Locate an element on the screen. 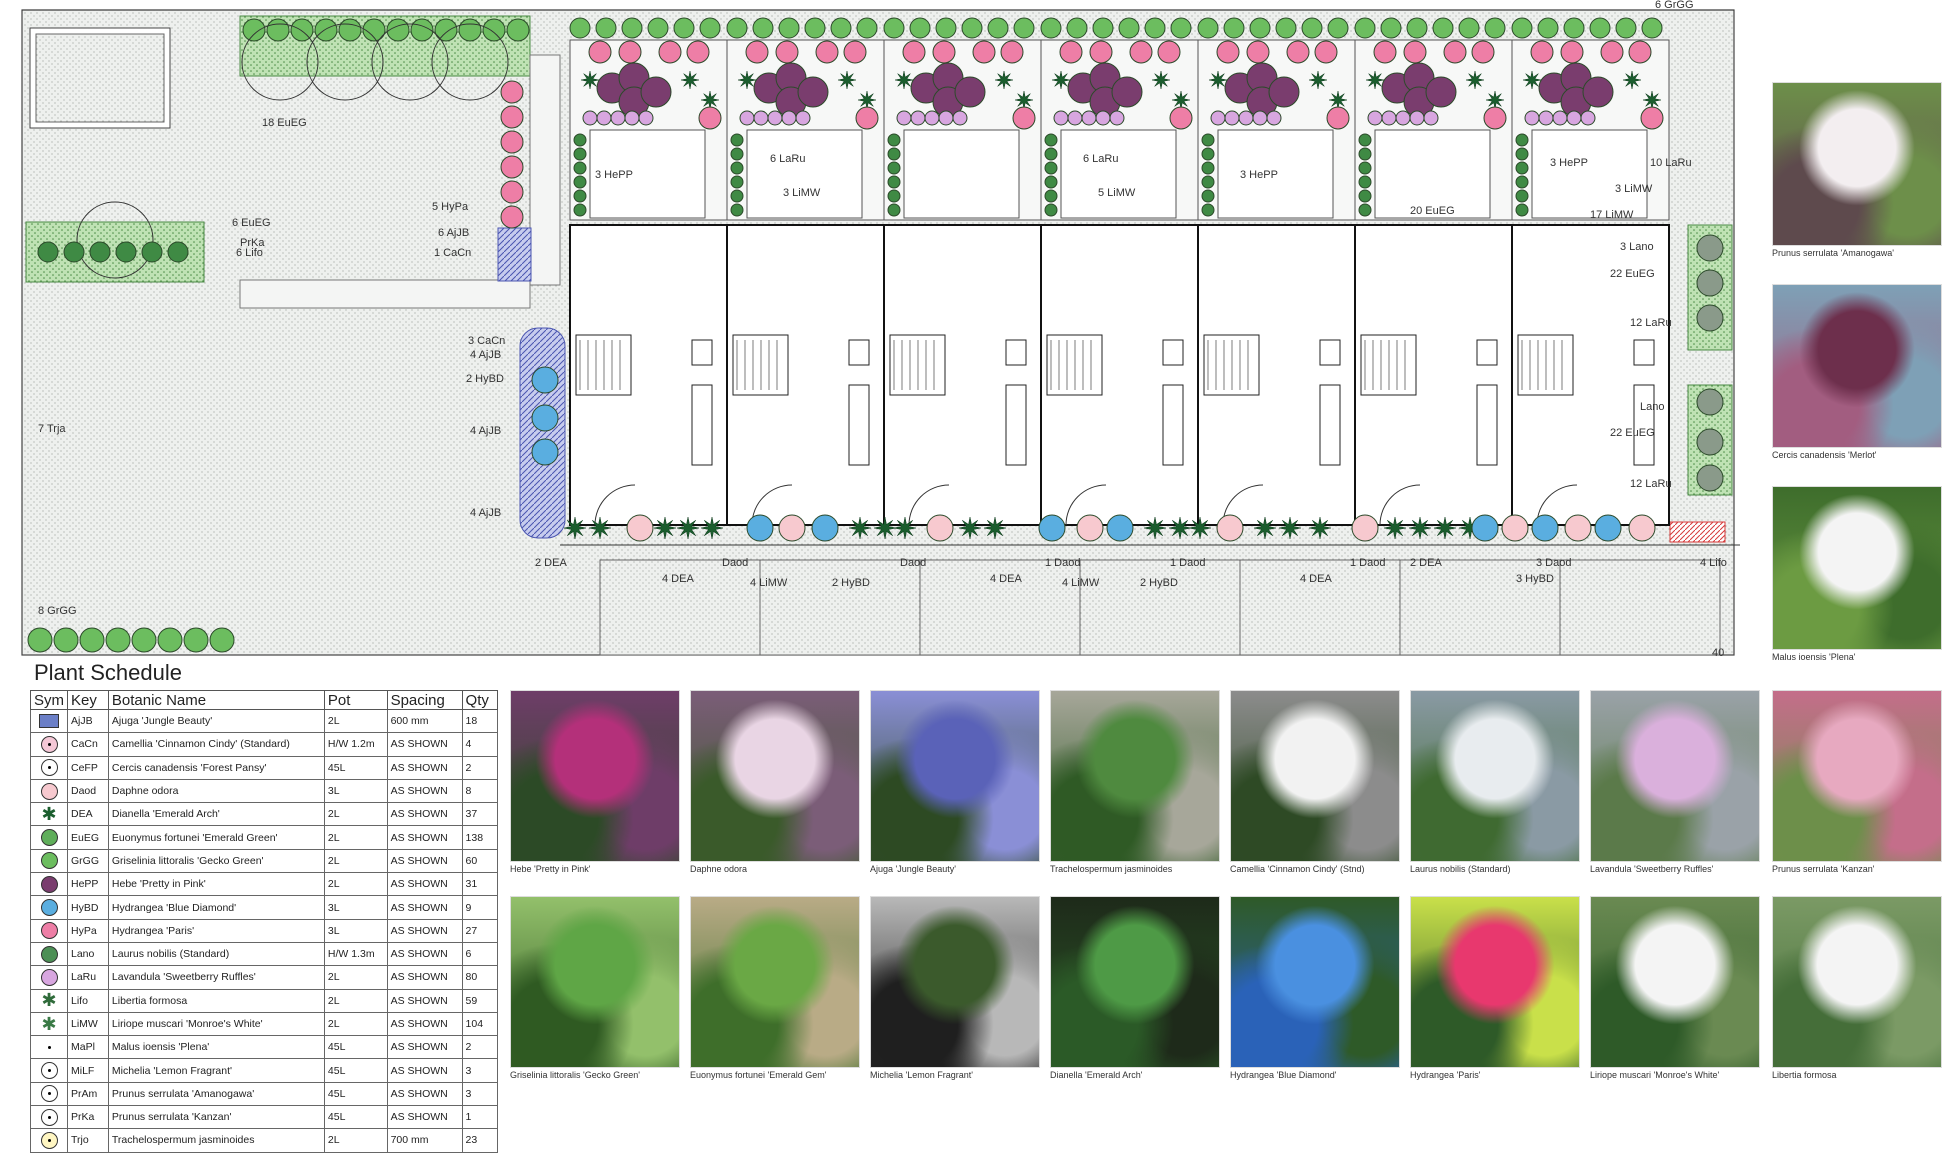 The width and height of the screenshot is (1950, 1154). plan-label: 3 Daod is located at coordinates (1553, 563).